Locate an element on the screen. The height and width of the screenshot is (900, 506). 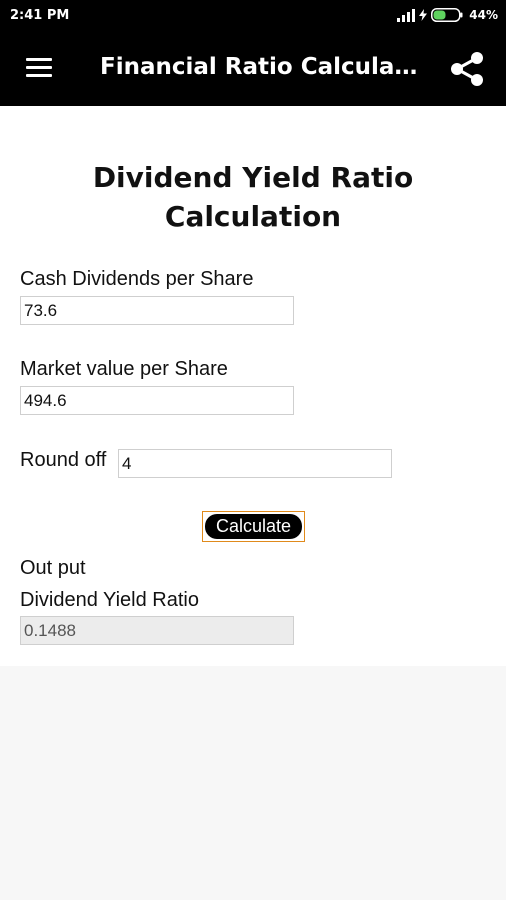
battery-icon is located at coordinates (447, 15).